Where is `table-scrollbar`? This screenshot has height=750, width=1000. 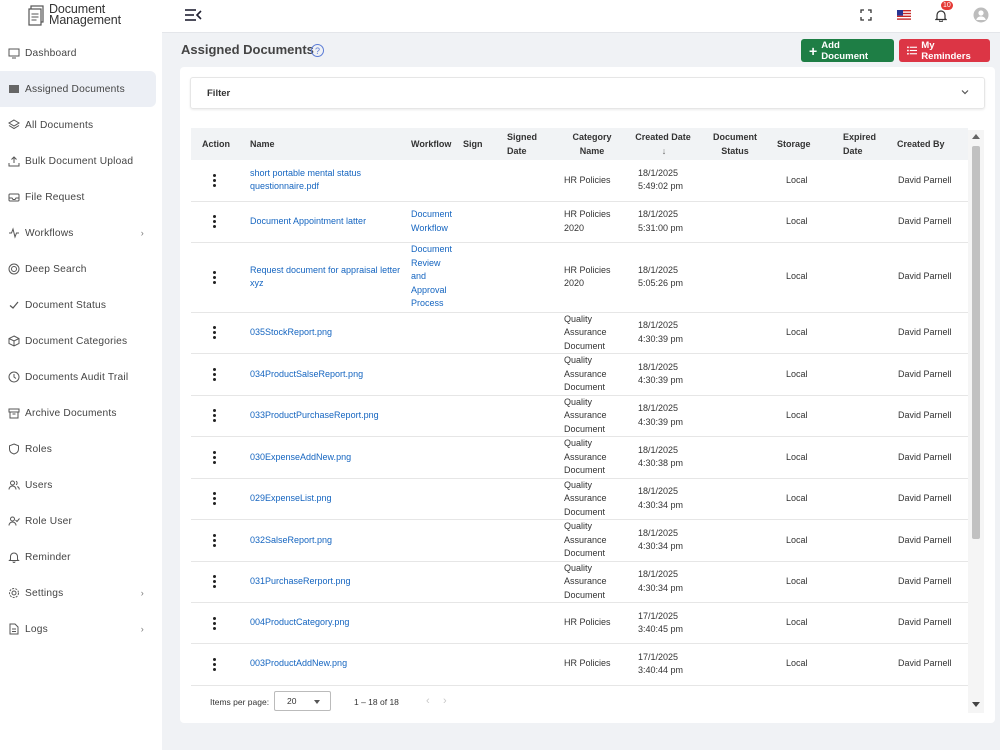
table-scrollbar is located at coordinates (976, 421).